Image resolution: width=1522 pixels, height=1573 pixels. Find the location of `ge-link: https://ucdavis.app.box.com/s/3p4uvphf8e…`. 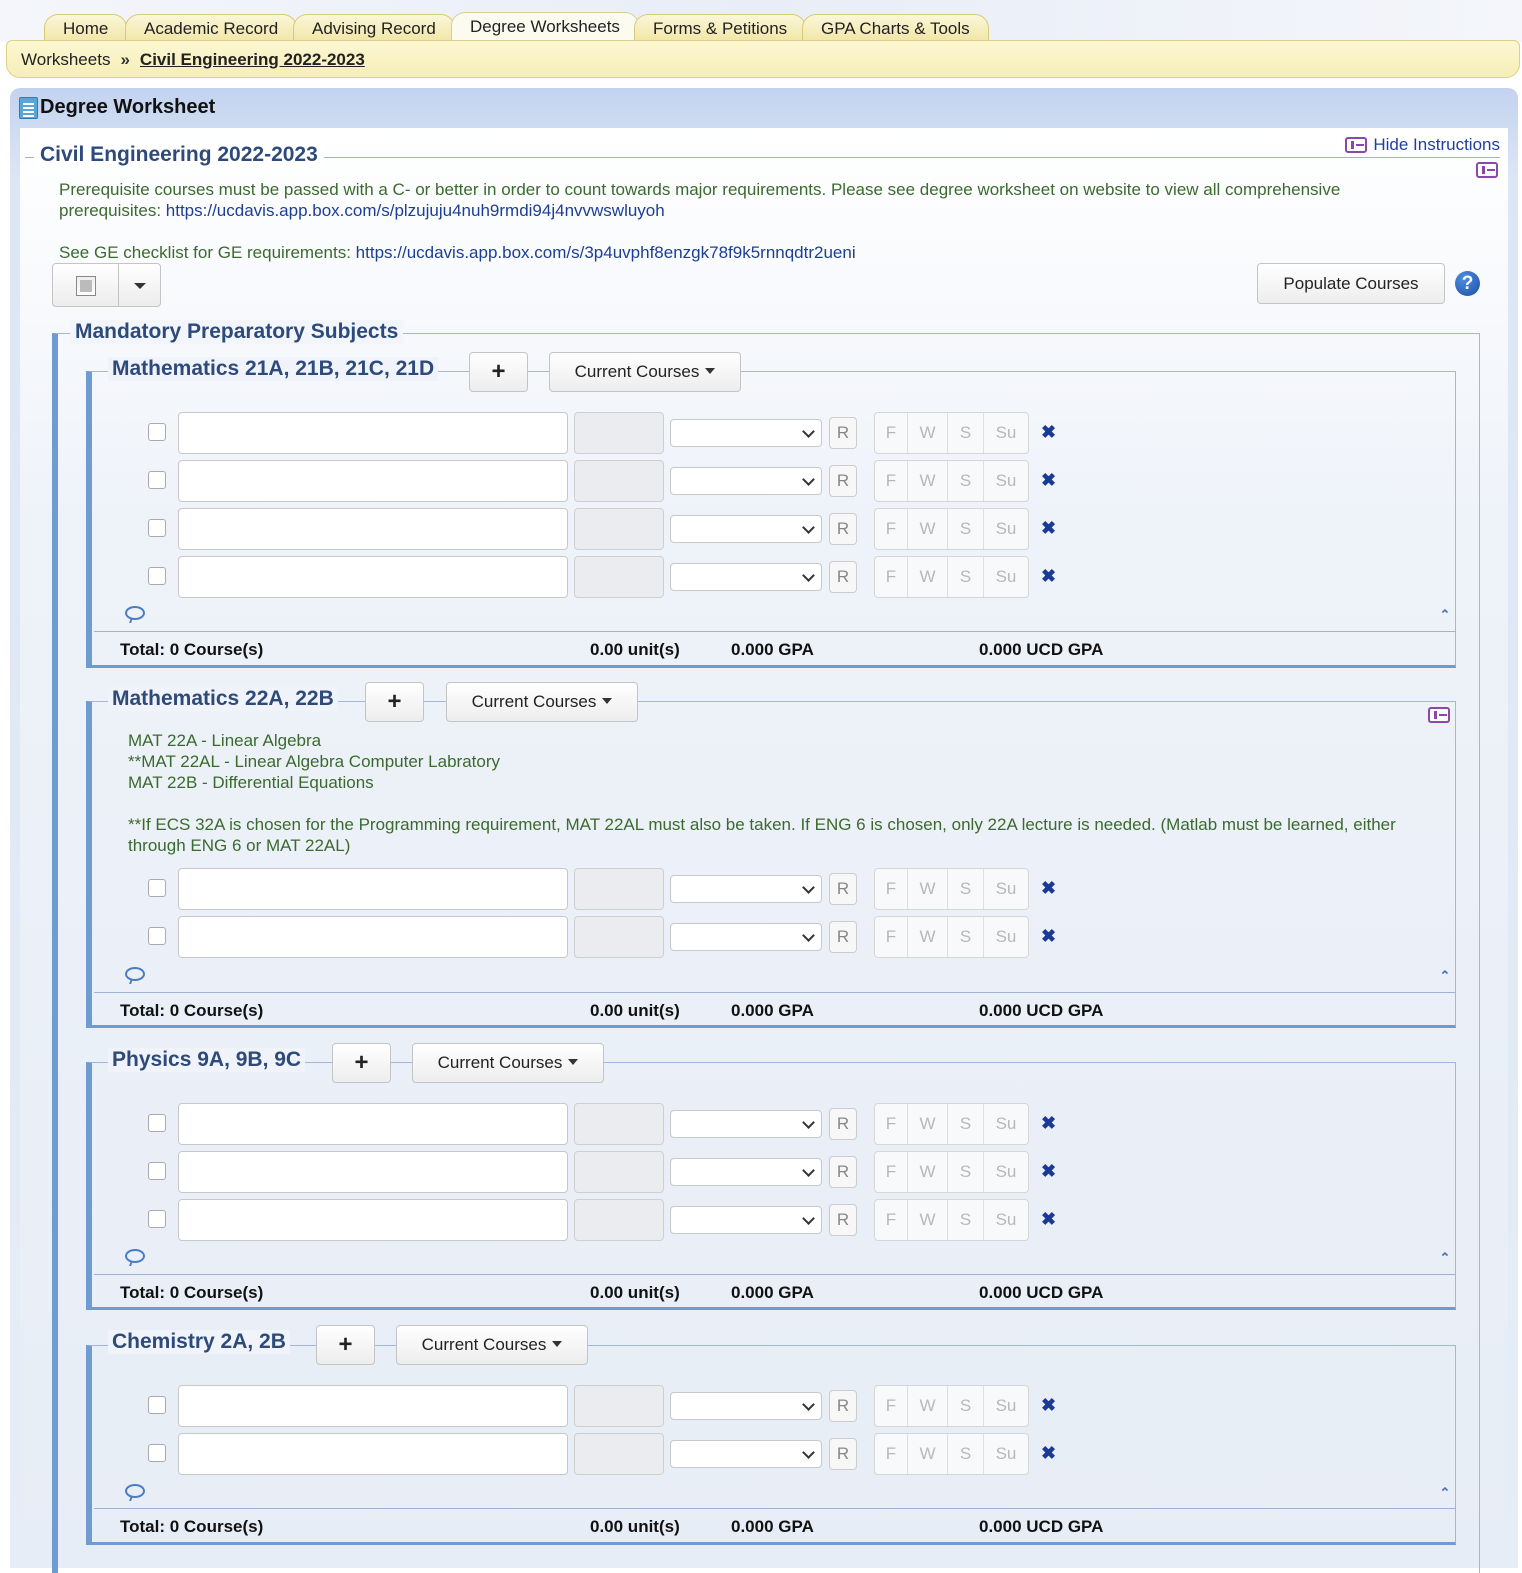

ge-link: https://ucdavis.app.box.com/s/3p4uvphf8e… is located at coordinates (606, 252).